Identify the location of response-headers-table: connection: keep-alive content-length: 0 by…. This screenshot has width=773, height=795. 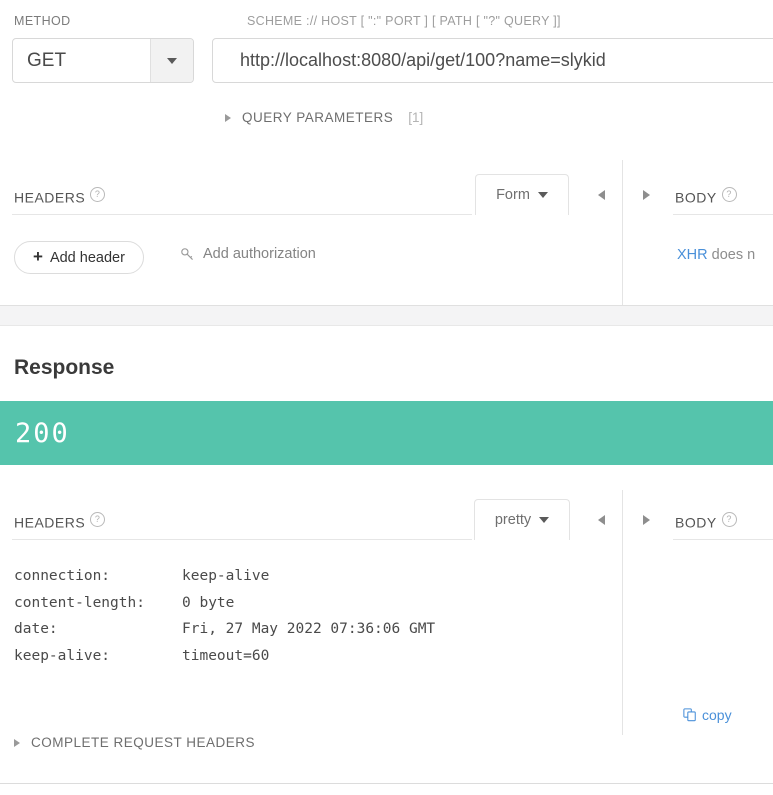
(224, 621).